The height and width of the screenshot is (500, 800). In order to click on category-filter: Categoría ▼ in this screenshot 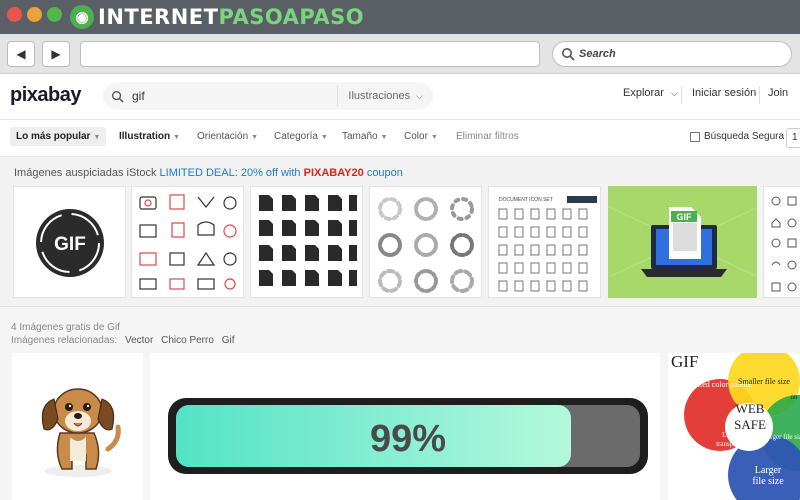, I will do `click(301, 136)`.